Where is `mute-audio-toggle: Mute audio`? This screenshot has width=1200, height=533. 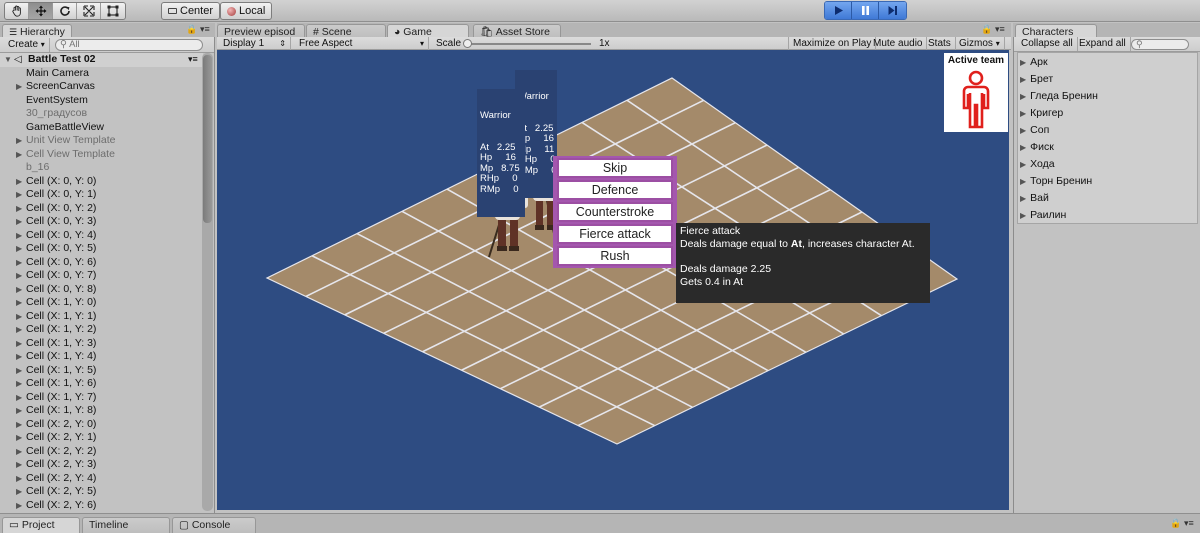
mute-audio-toggle: Mute audio is located at coordinates (898, 43).